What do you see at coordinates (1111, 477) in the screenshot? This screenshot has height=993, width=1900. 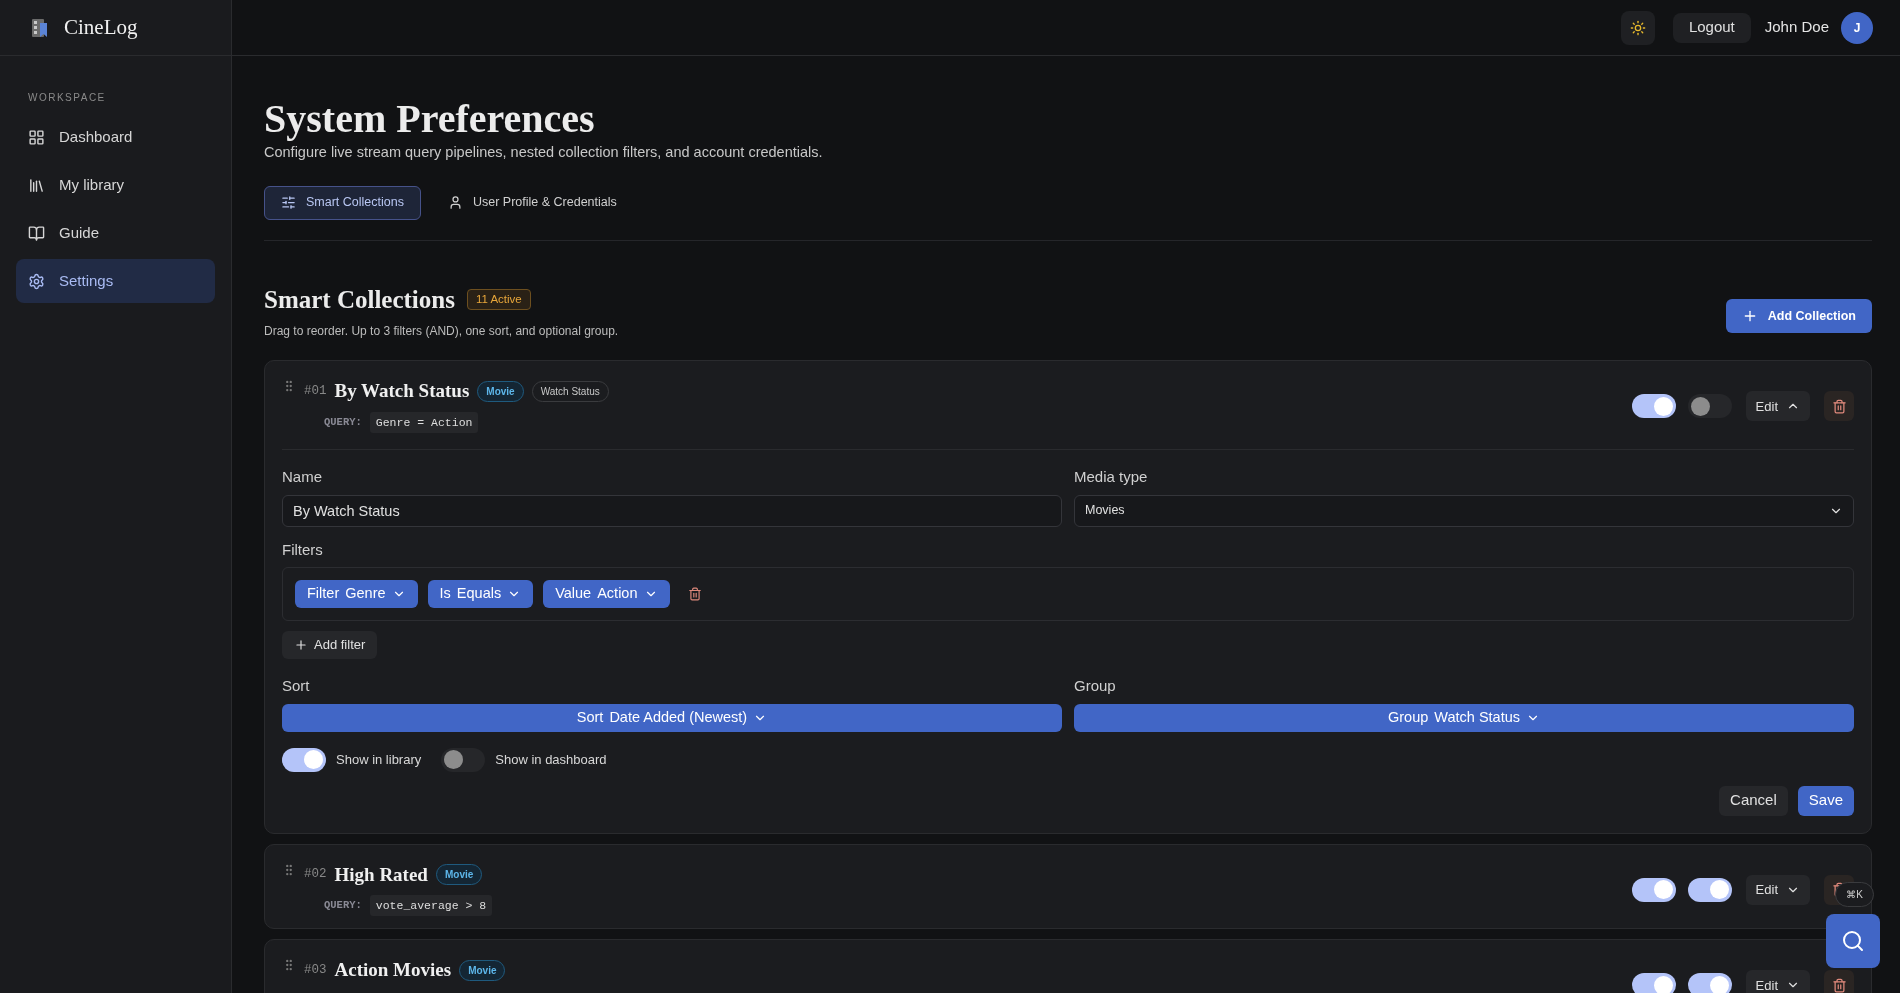 I see `field-label: Media type` at bounding box center [1111, 477].